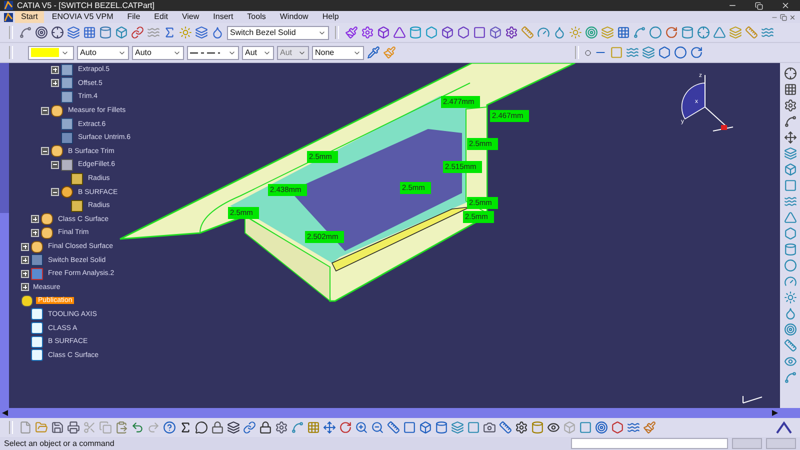 This screenshot has height=450, width=800. Describe the element at coordinates (57, 427) in the screenshot. I see `save-icon` at that location.